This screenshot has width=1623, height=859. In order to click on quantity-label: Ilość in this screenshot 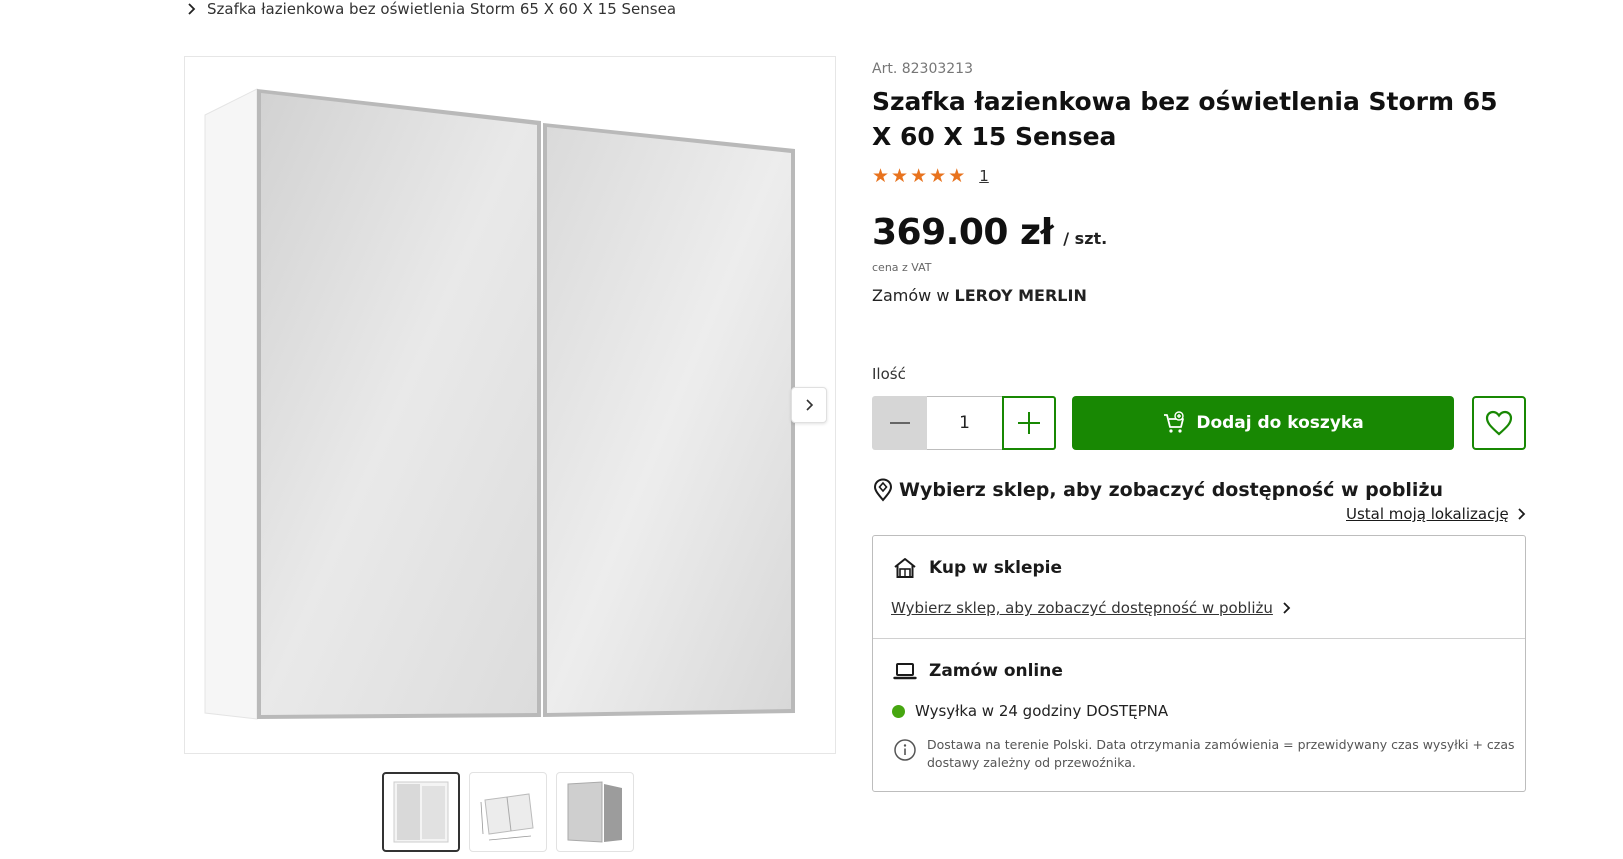, I will do `click(889, 374)`.